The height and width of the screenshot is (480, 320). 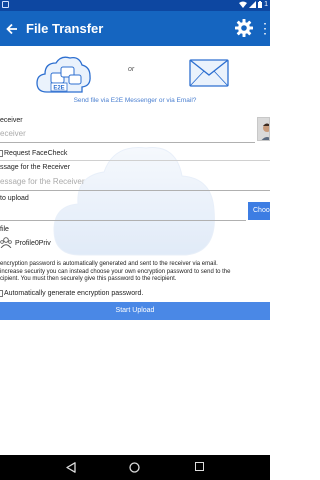 What do you see at coordinates (135, 160) in the screenshot?
I see `facecheck-divider` at bounding box center [135, 160].